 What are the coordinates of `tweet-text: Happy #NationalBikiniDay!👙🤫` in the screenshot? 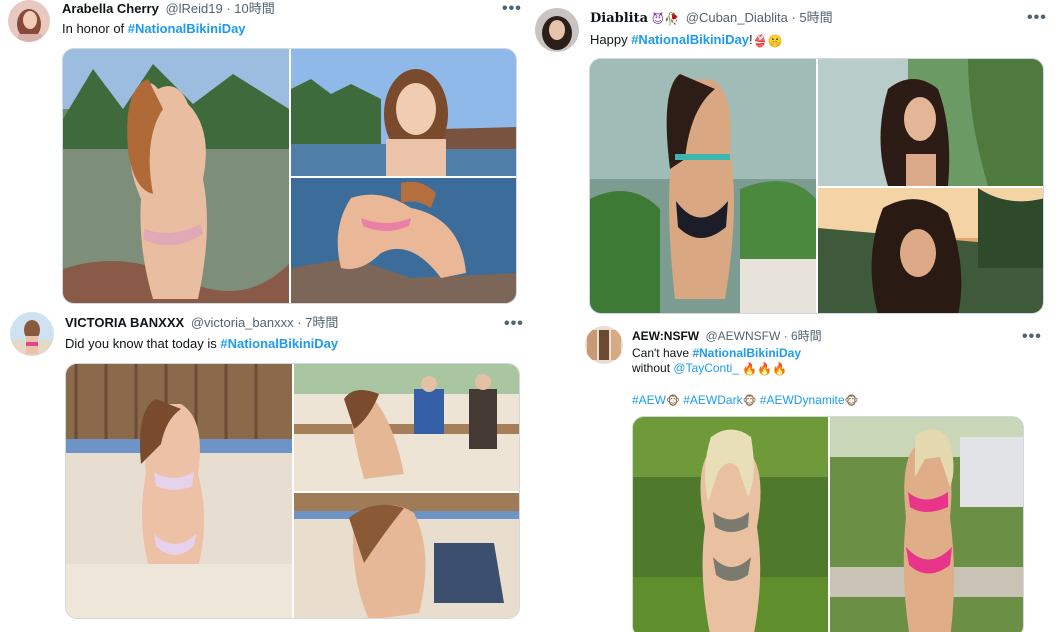 It's located at (686, 40).